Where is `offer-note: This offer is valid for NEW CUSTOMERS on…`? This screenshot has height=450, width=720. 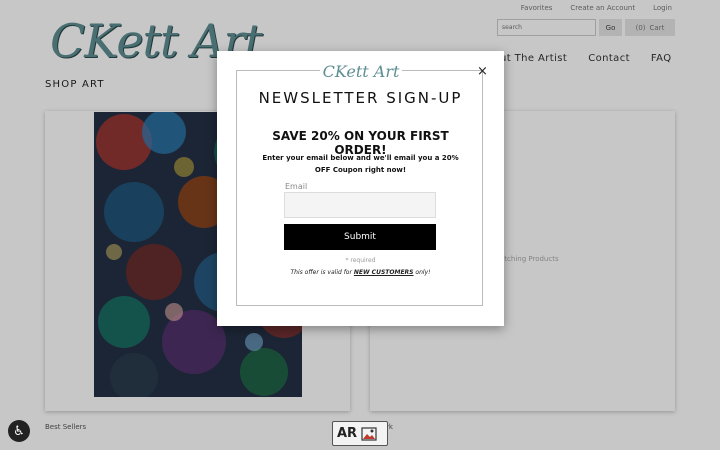
offer-note: This offer is valid for NEW CUSTOMERS on… is located at coordinates (360, 272).